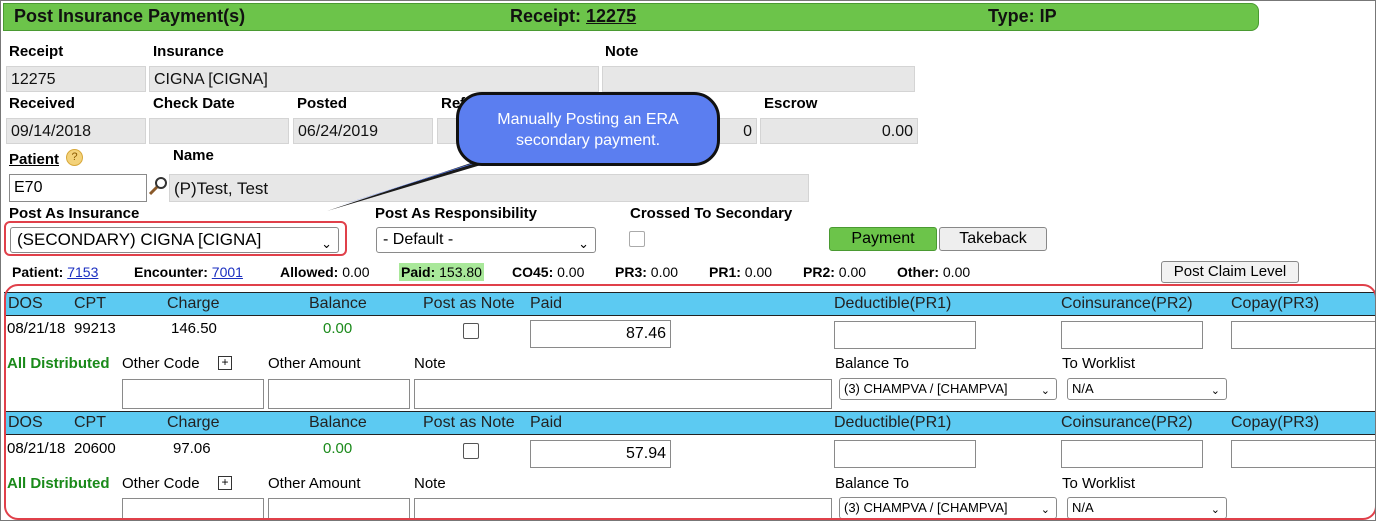  What do you see at coordinates (1022, 16) in the screenshot?
I see `type-label: Type: IP` at bounding box center [1022, 16].